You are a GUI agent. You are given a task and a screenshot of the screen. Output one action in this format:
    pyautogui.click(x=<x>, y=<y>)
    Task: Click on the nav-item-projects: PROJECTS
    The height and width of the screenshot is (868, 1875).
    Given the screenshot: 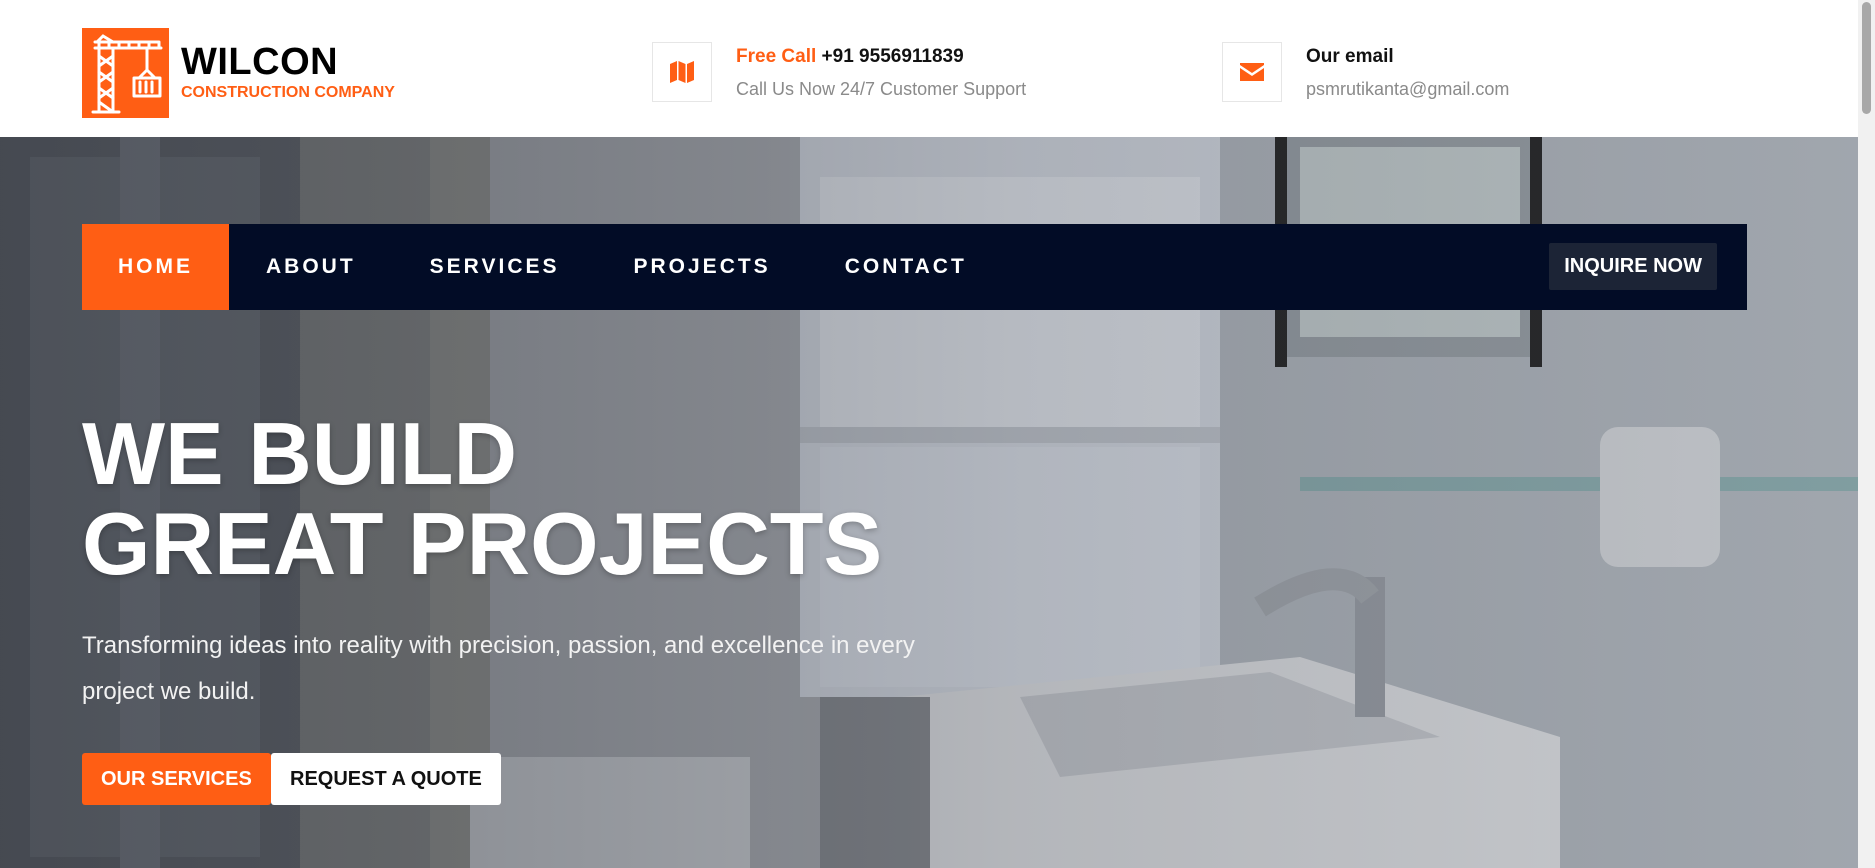 What is the action you would take?
    pyautogui.click(x=702, y=267)
    